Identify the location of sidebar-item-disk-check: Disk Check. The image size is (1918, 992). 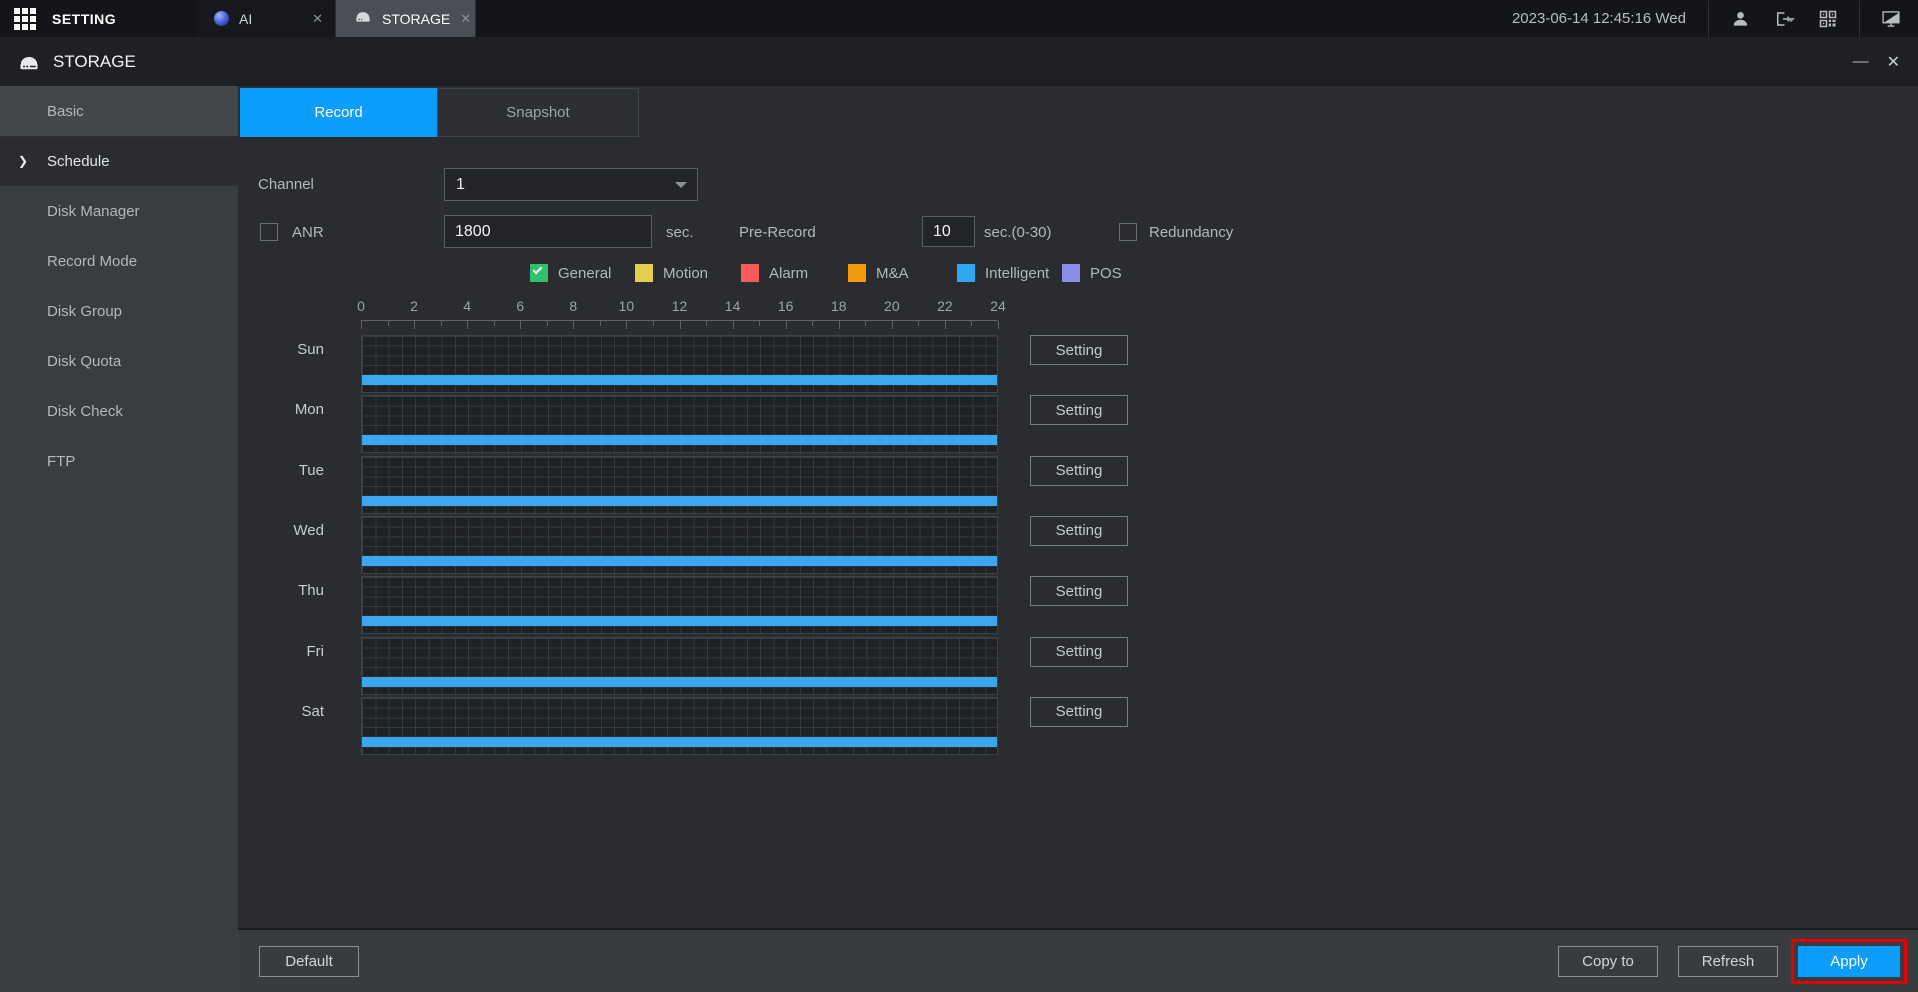
(119, 411).